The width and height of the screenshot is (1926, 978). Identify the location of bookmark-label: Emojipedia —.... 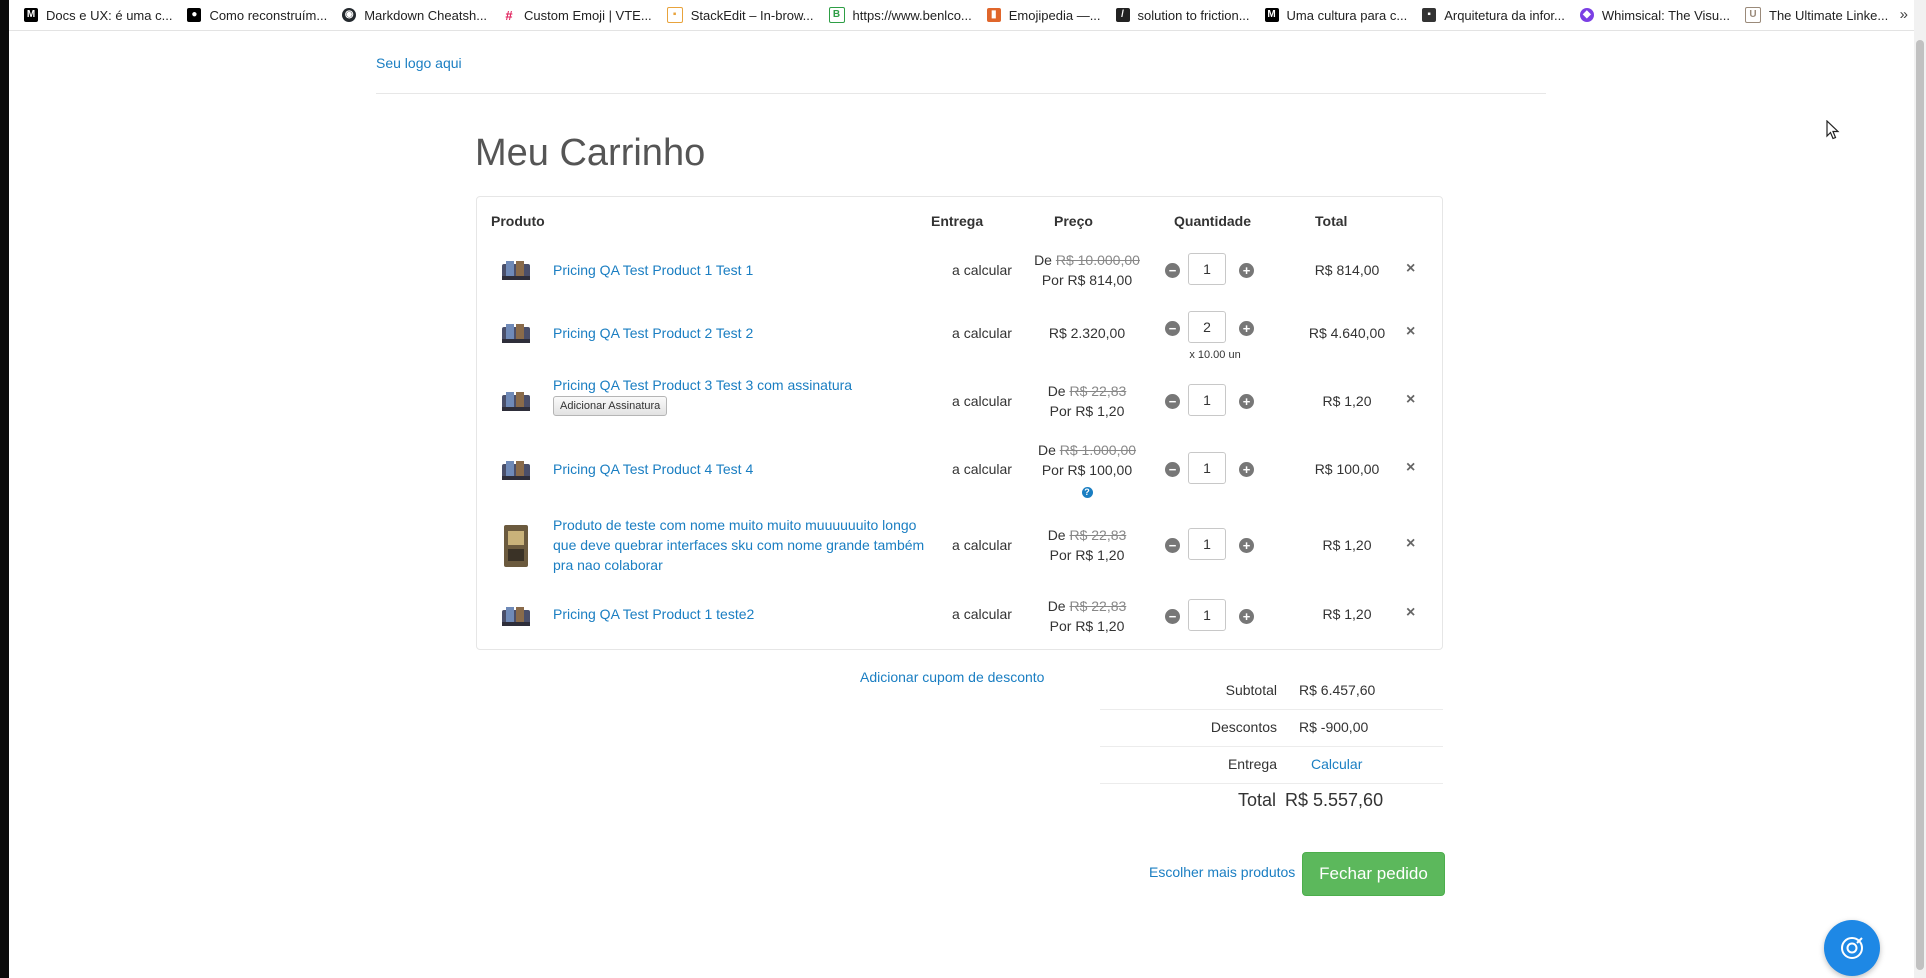
(1054, 15).